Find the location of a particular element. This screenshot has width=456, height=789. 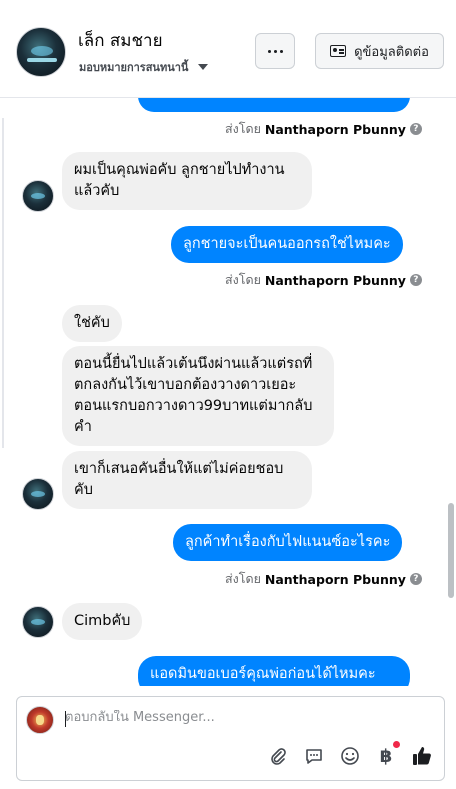

outgoing-message: ลูกค้าทำเรื่องกับไฟแนนซ์อะไรคะ is located at coordinates (288, 542).